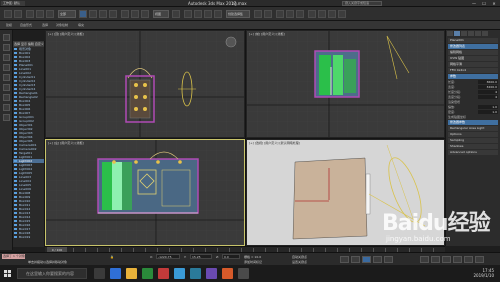  I want to click on modifier-button-edit-mesh: 编辑网格, so click(473, 52).